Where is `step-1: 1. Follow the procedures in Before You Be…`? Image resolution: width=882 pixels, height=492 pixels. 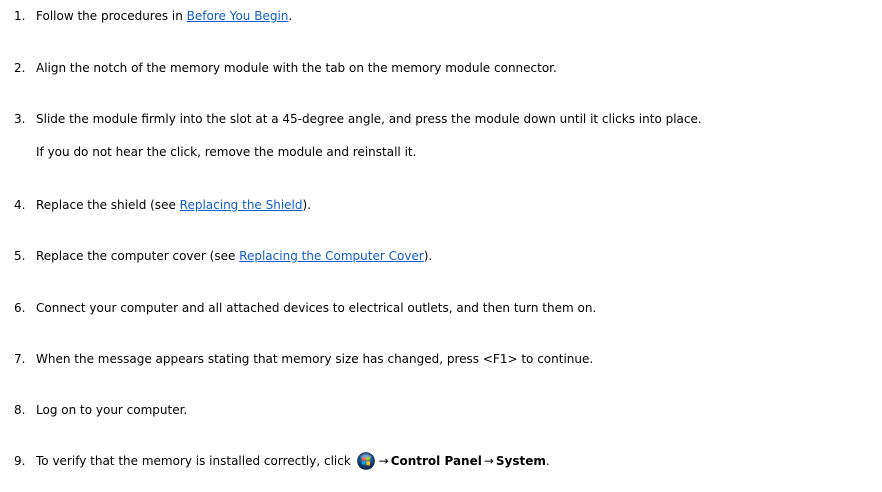
step-1: 1. Follow the procedures in Before You Be… is located at coordinates (153, 16).